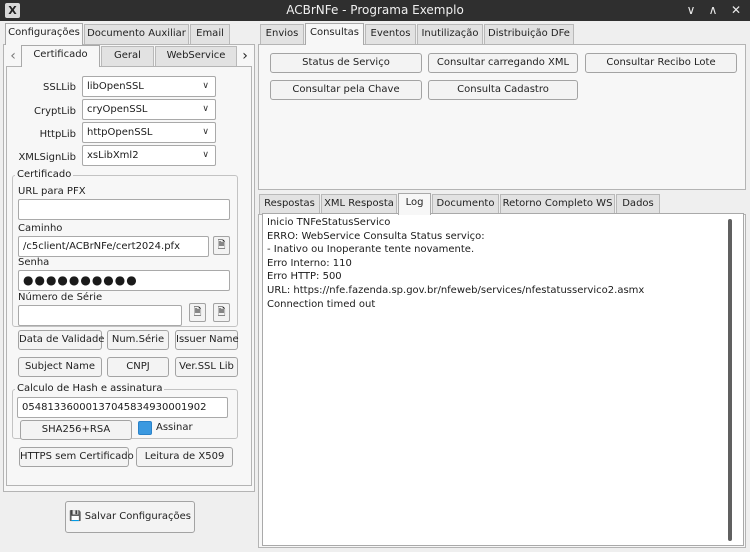 The width and height of the screenshot is (750, 552). What do you see at coordinates (100, 315) in the screenshot?
I see `numero-serie-input` at bounding box center [100, 315].